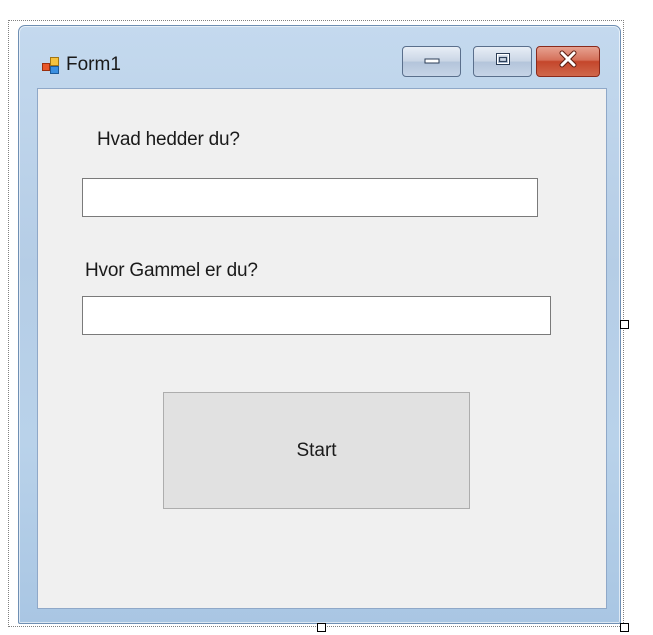  I want to click on window-title: Form1, so click(93, 64).